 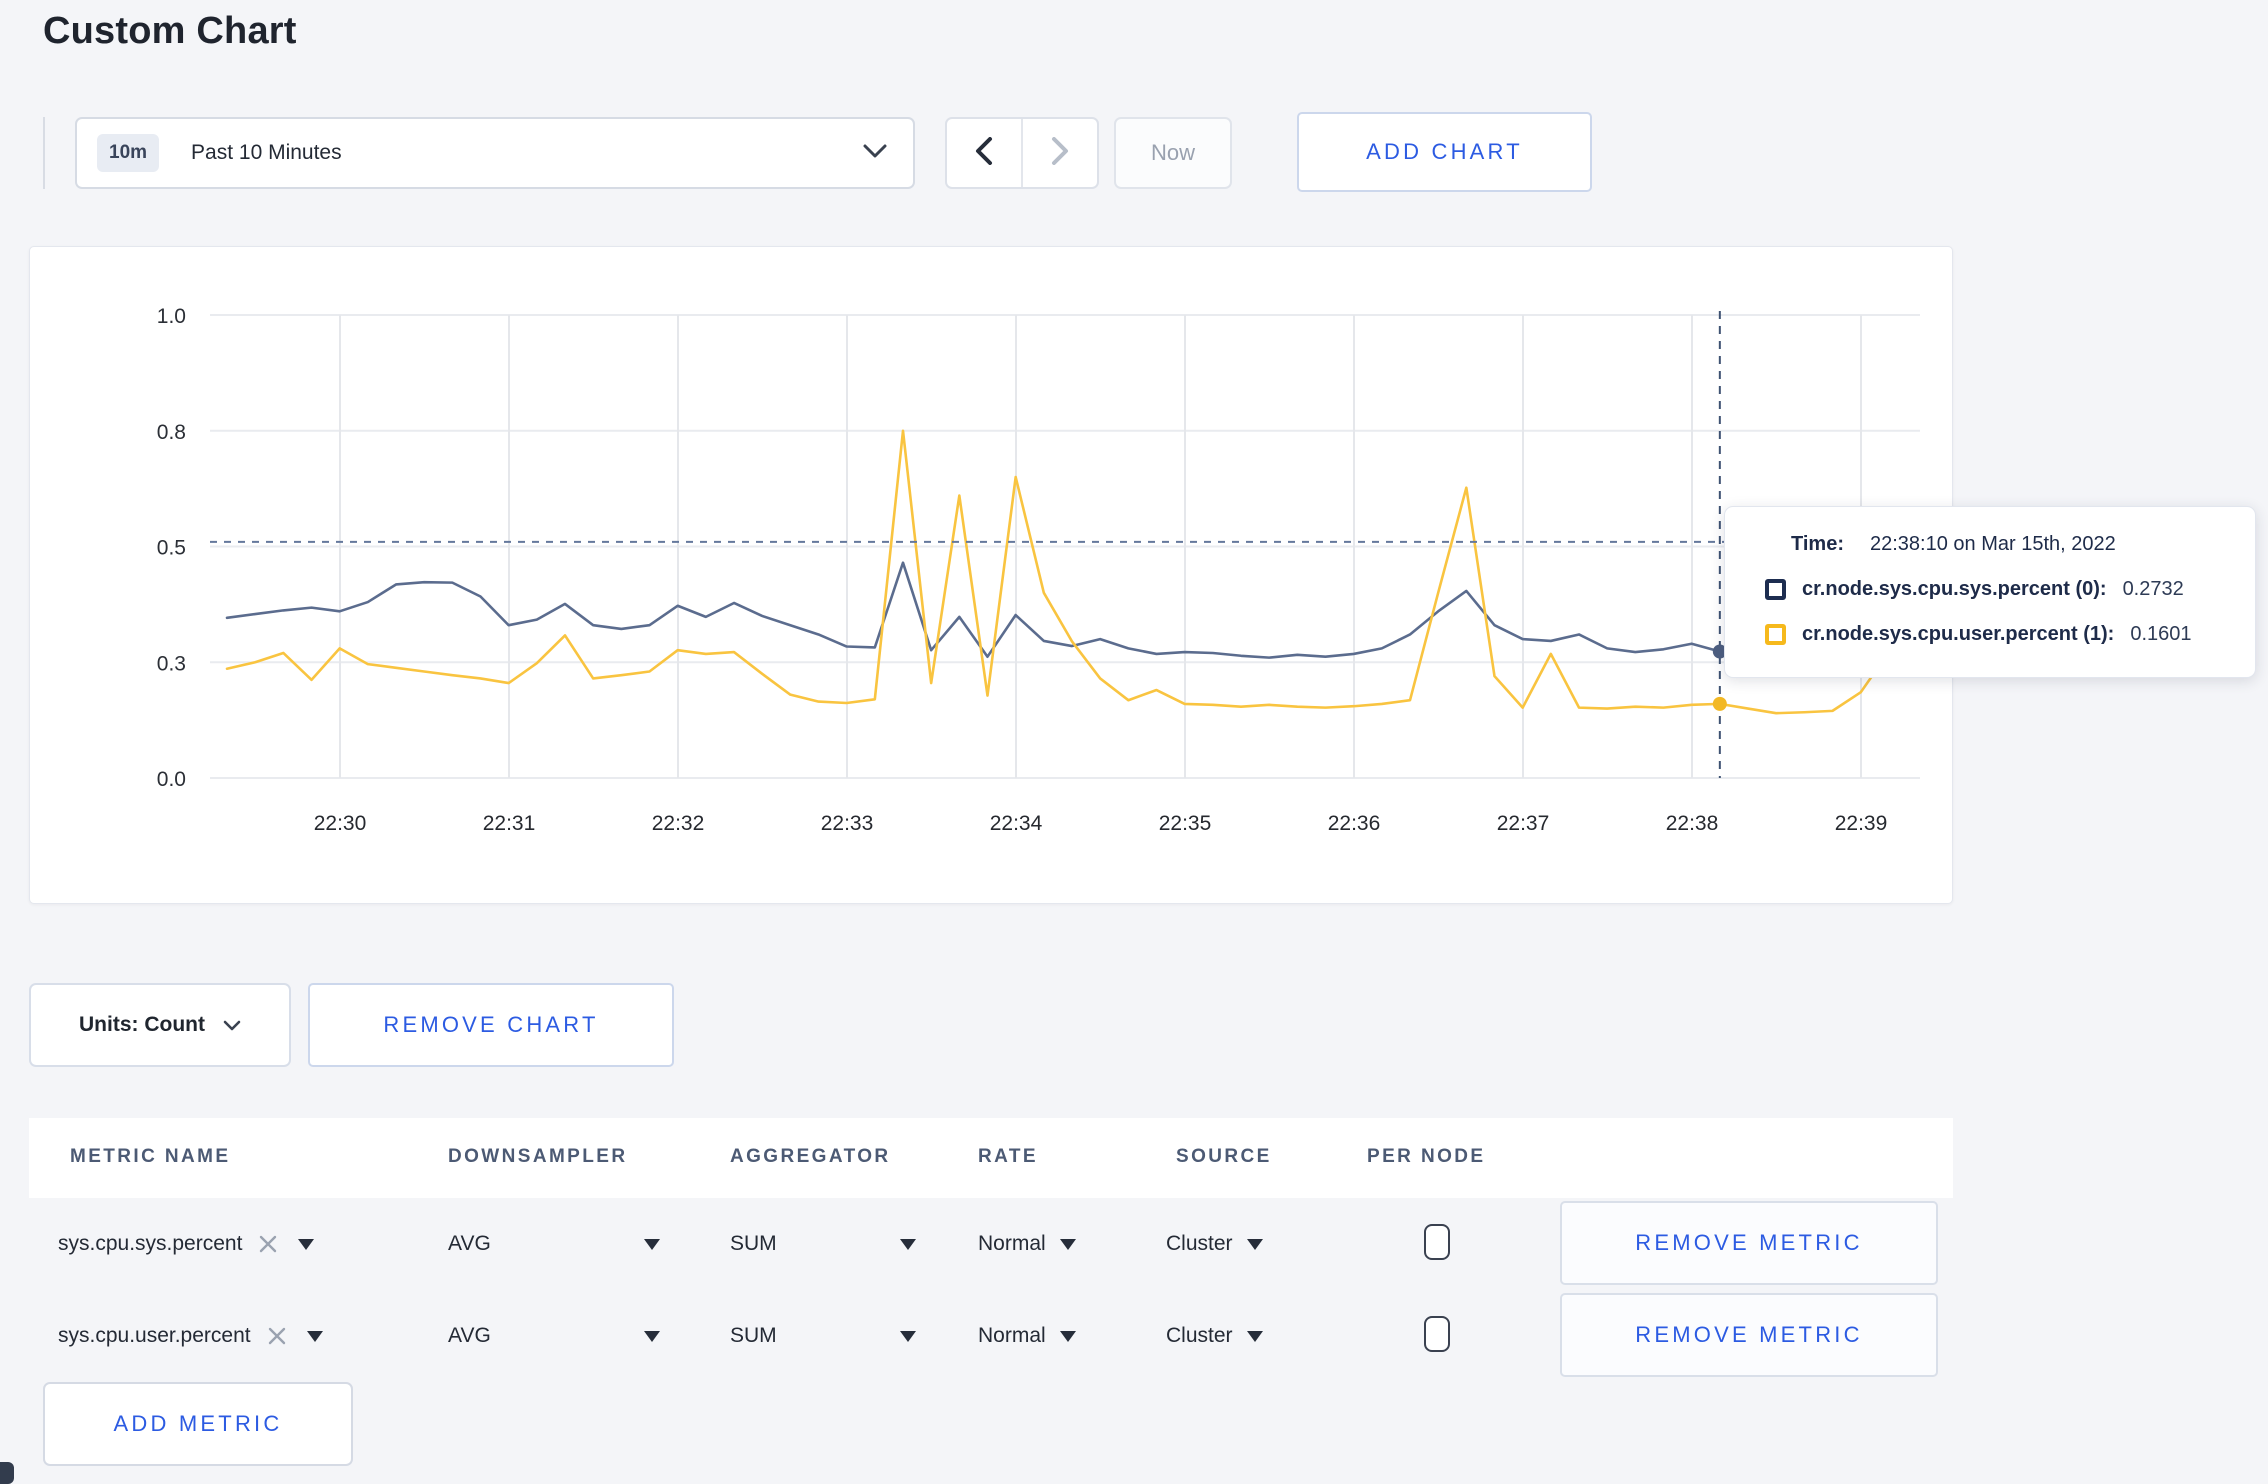 I want to click on metric-name-value: sys.cpu.sys.percent, so click(x=150, y=1243).